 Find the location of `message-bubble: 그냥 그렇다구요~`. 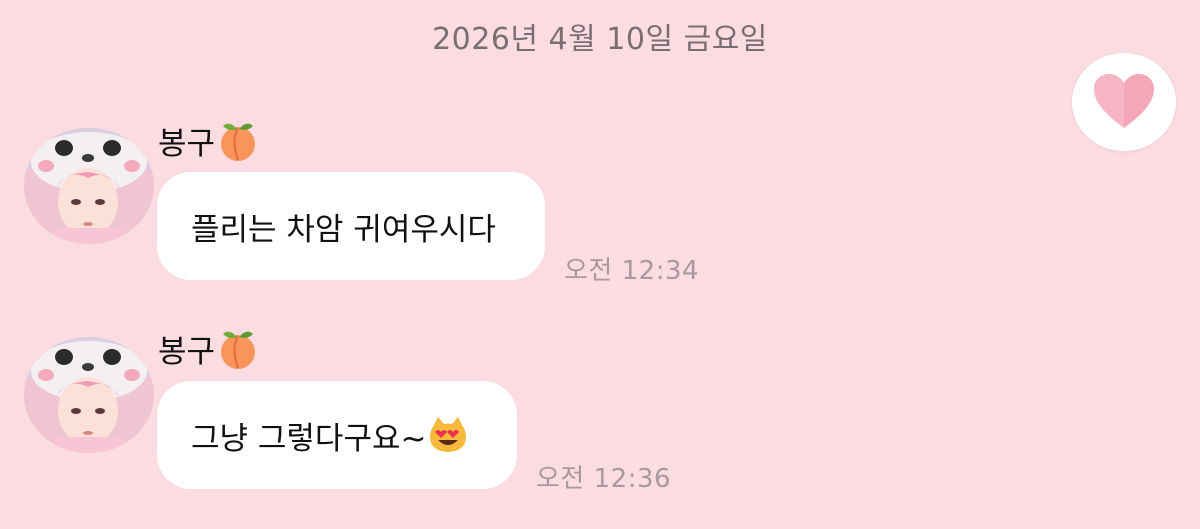

message-bubble: 그냥 그렇다구요~ is located at coordinates (337, 435).